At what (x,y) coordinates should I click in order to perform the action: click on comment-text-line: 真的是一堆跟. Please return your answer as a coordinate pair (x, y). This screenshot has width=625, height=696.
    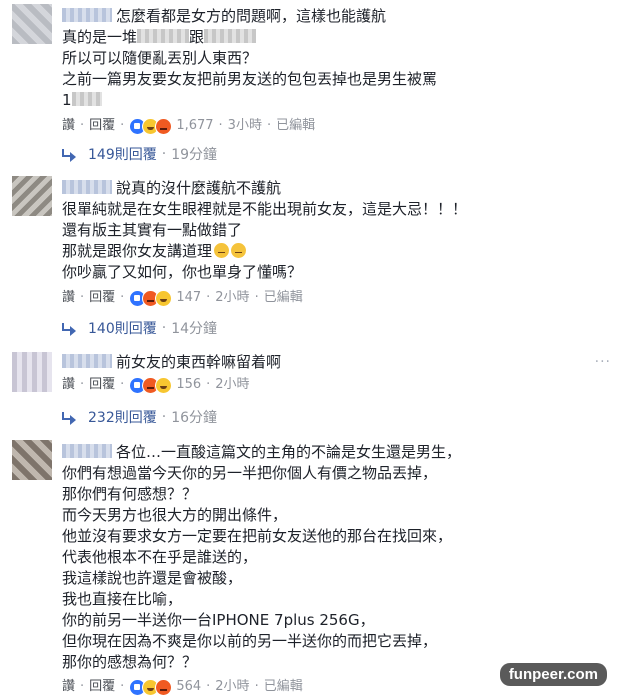
    Looking at the image, I should click on (333, 37).